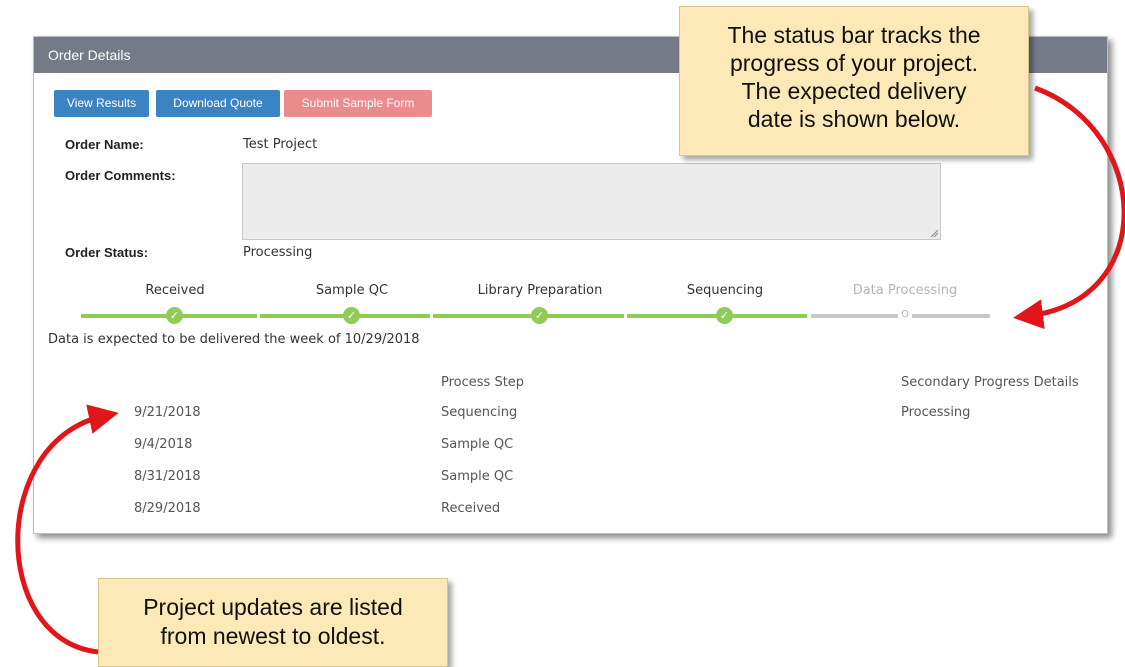  I want to click on arrow-to-status-bar, so click(1069, 207).